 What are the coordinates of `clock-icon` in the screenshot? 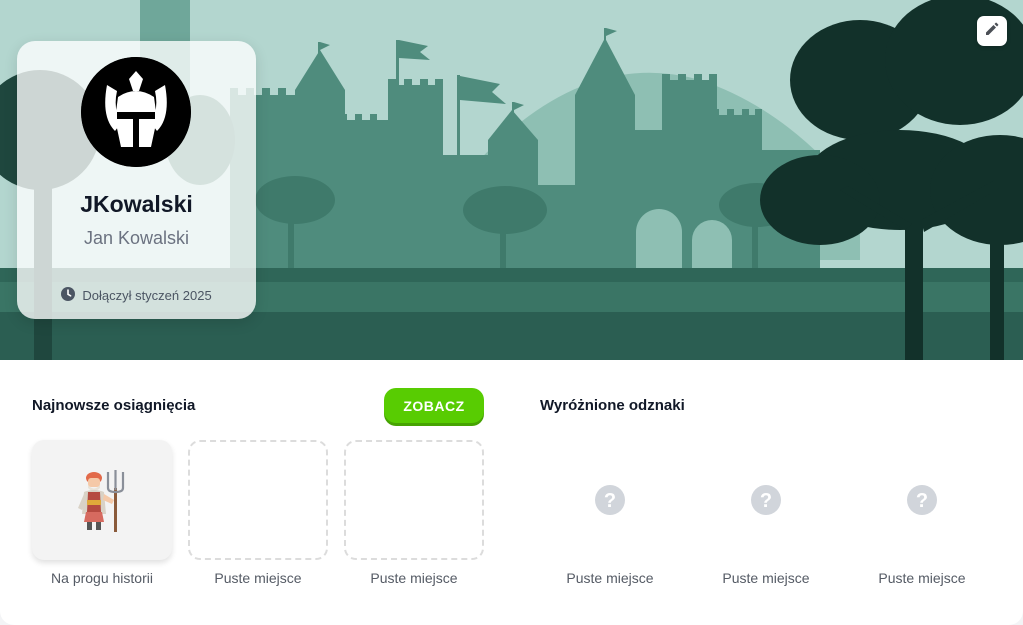 It's located at (68, 295).